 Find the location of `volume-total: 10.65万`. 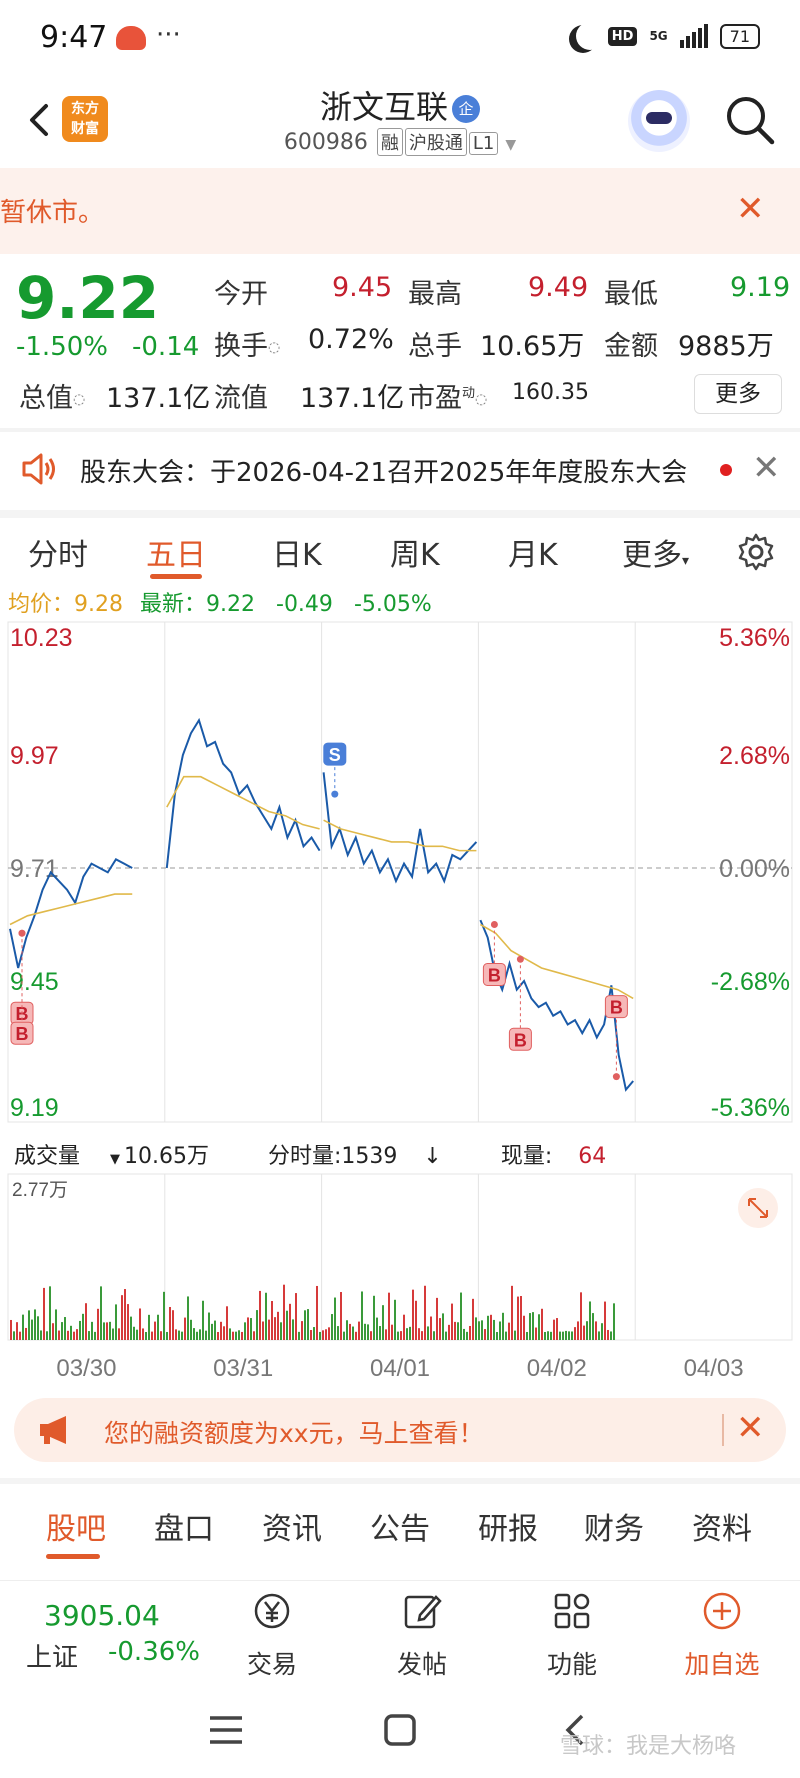

volume-total: 10.65万 is located at coordinates (166, 1156).